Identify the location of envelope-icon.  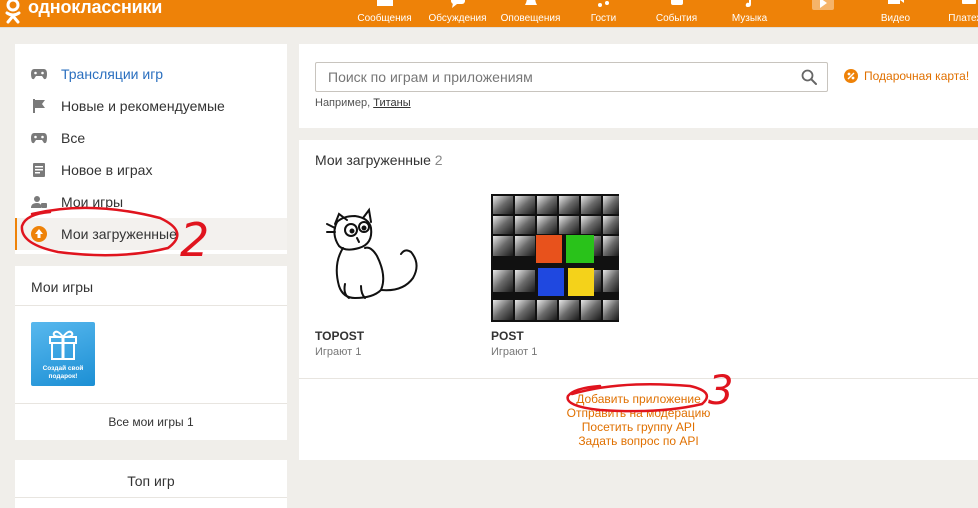
(384, 3).